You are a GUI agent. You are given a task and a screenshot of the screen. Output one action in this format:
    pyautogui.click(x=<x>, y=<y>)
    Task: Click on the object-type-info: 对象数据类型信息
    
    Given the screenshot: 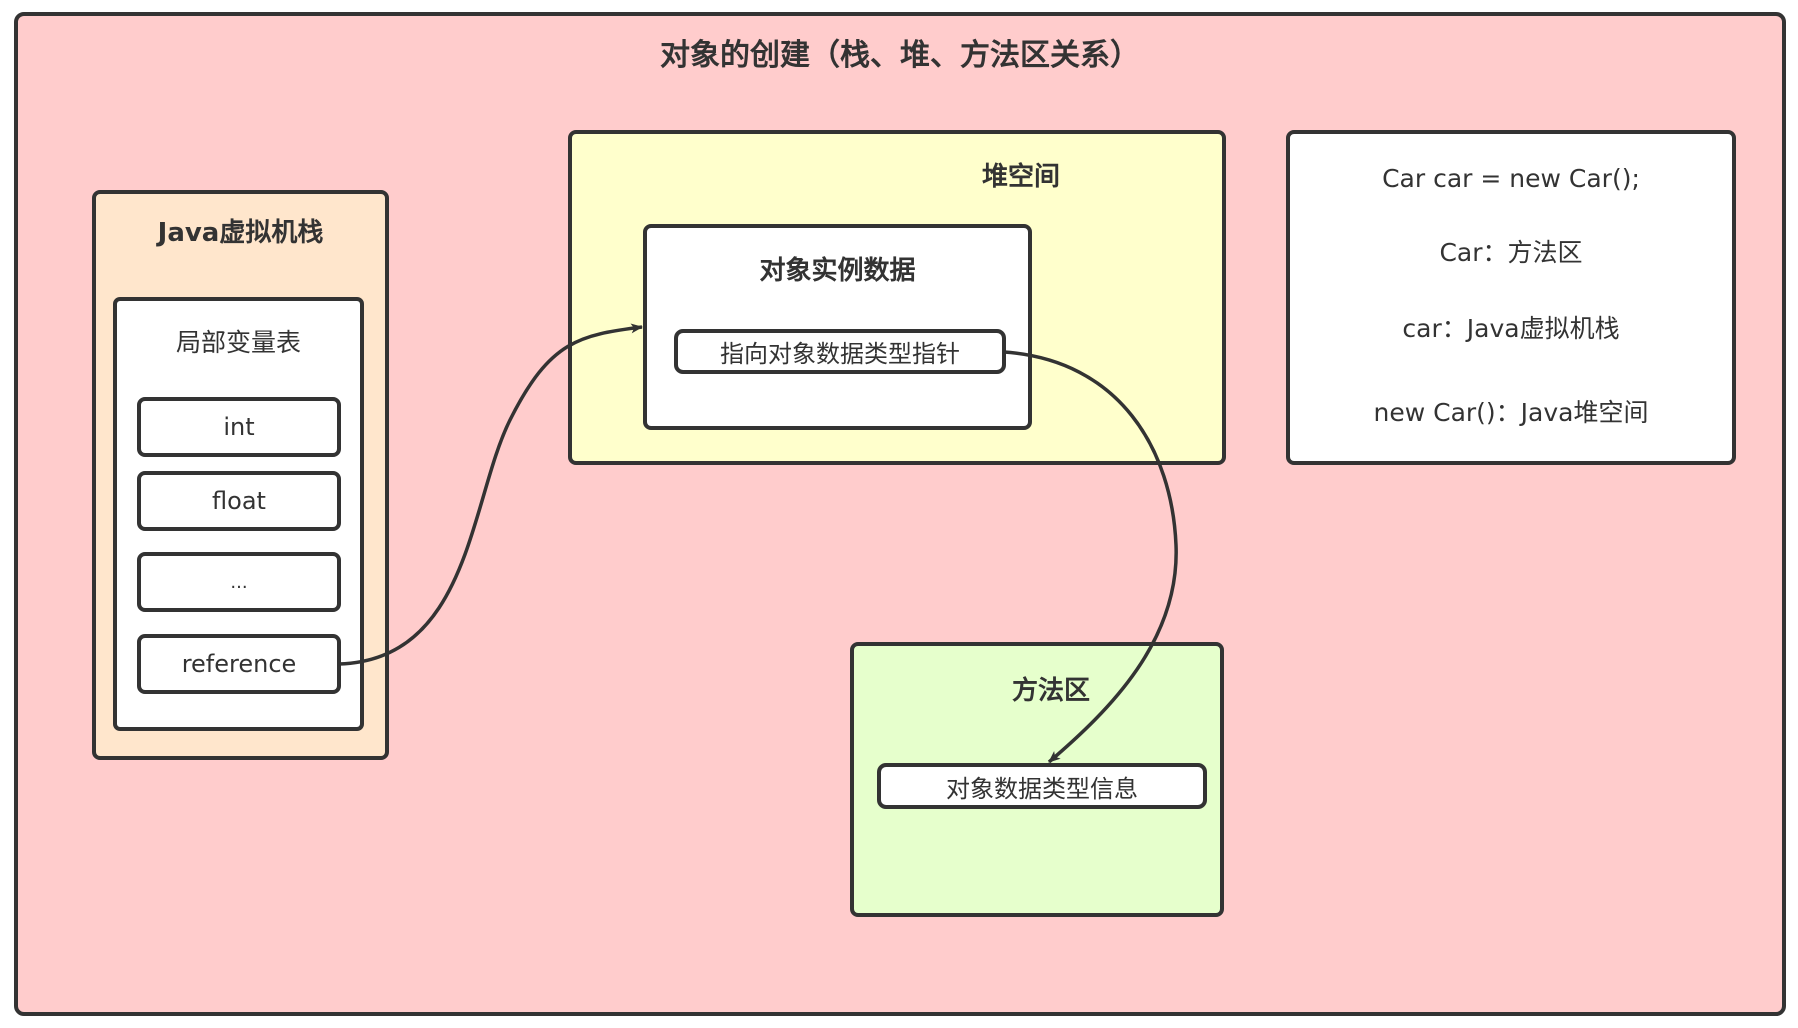 What is the action you would take?
    pyautogui.click(x=1042, y=786)
    